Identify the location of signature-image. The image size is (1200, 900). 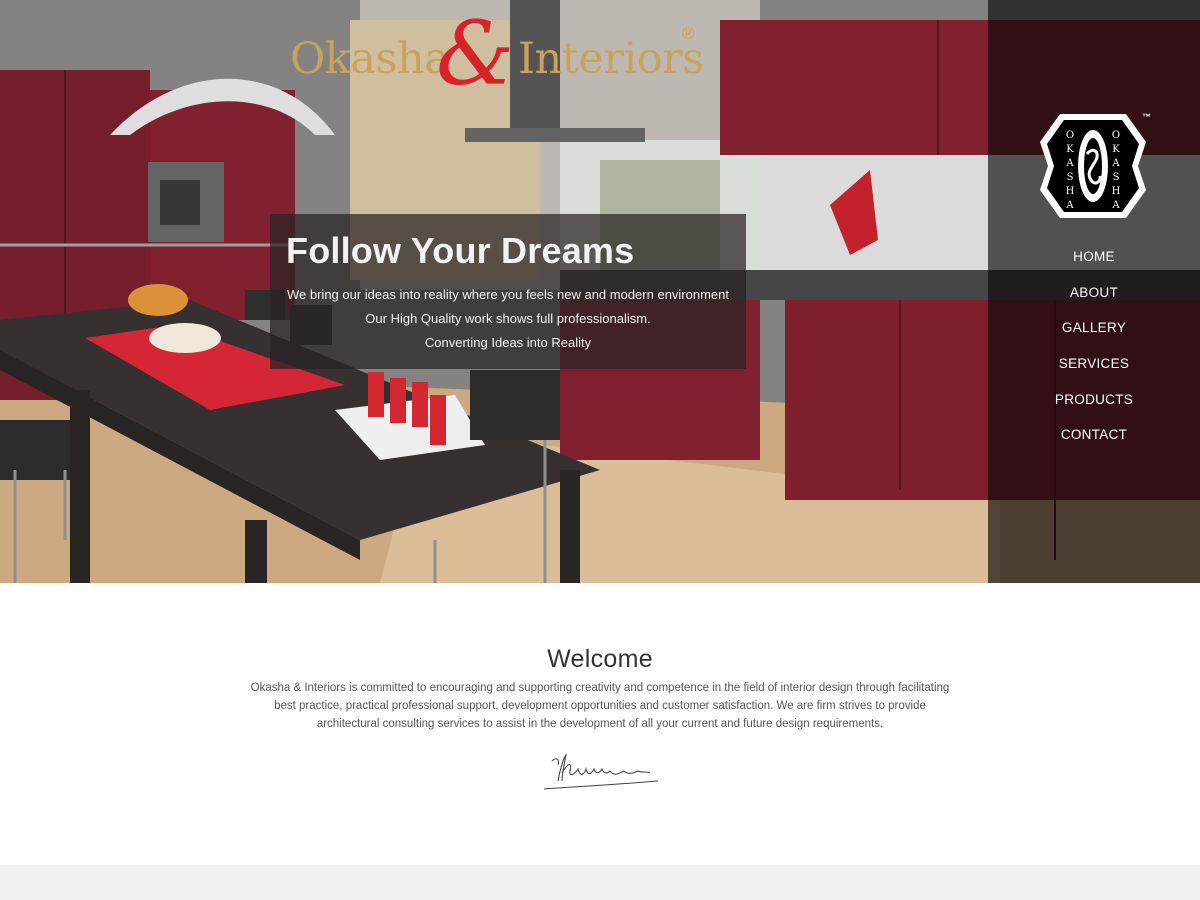
(601, 771).